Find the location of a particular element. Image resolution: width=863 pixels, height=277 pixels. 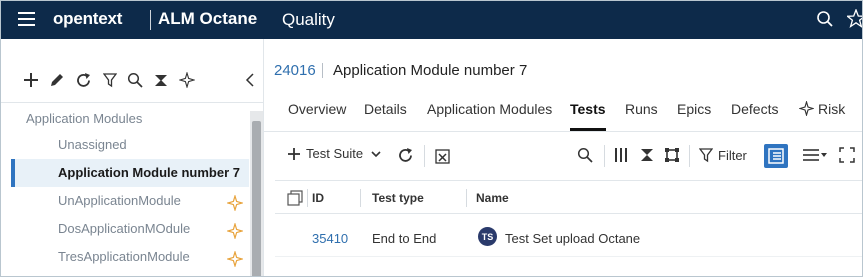

test-suite-label: Test Suite is located at coordinates (335, 153).